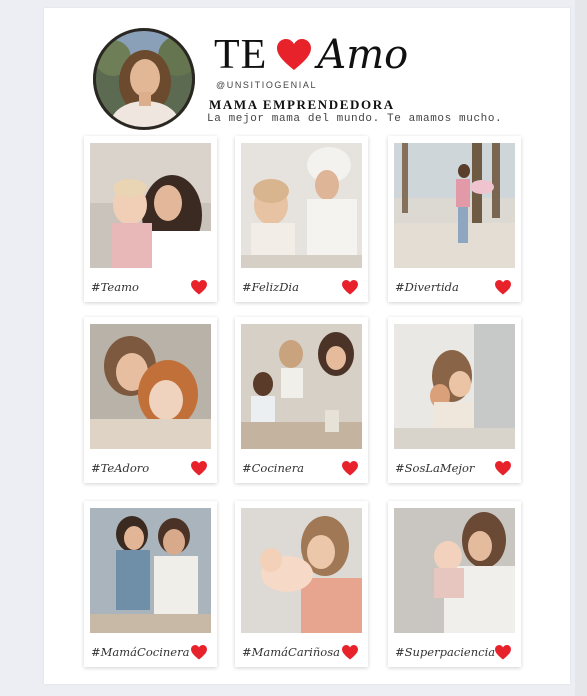  What do you see at coordinates (427, 287) in the screenshot?
I see `card-caption: #Divertida` at bounding box center [427, 287].